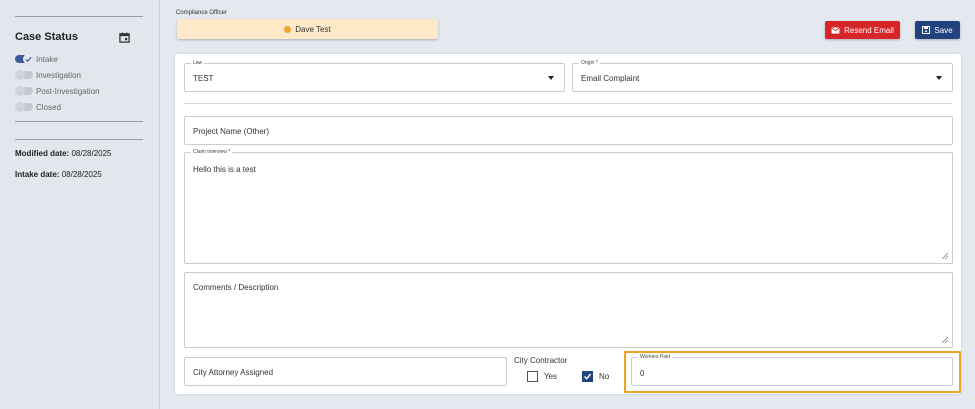  I want to click on resend-email-label: Resend Email, so click(869, 30).